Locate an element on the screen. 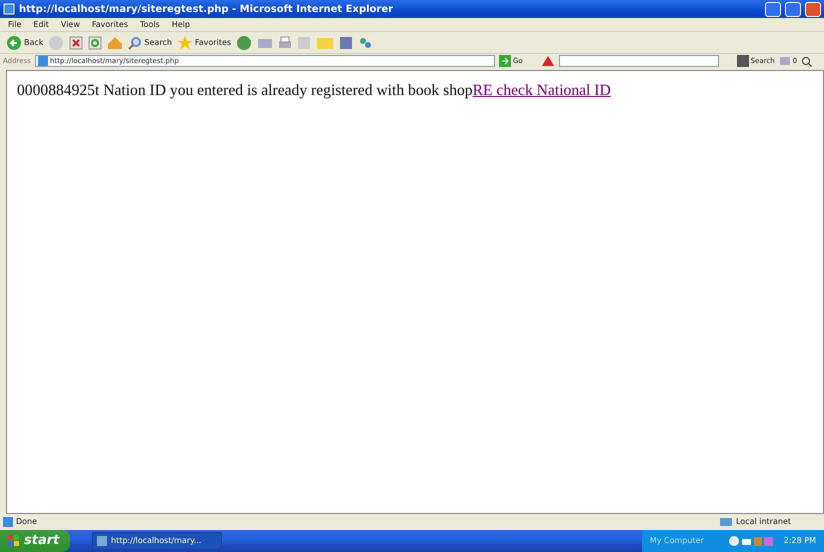  favorites-button: Favorites is located at coordinates (204, 42).